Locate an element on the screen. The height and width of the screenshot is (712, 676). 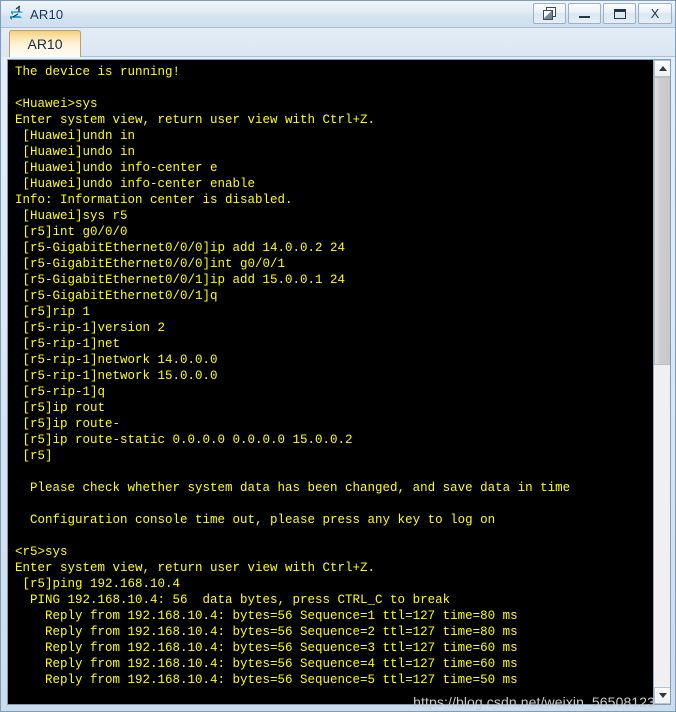
window-title: AR10 is located at coordinates (47, 14).